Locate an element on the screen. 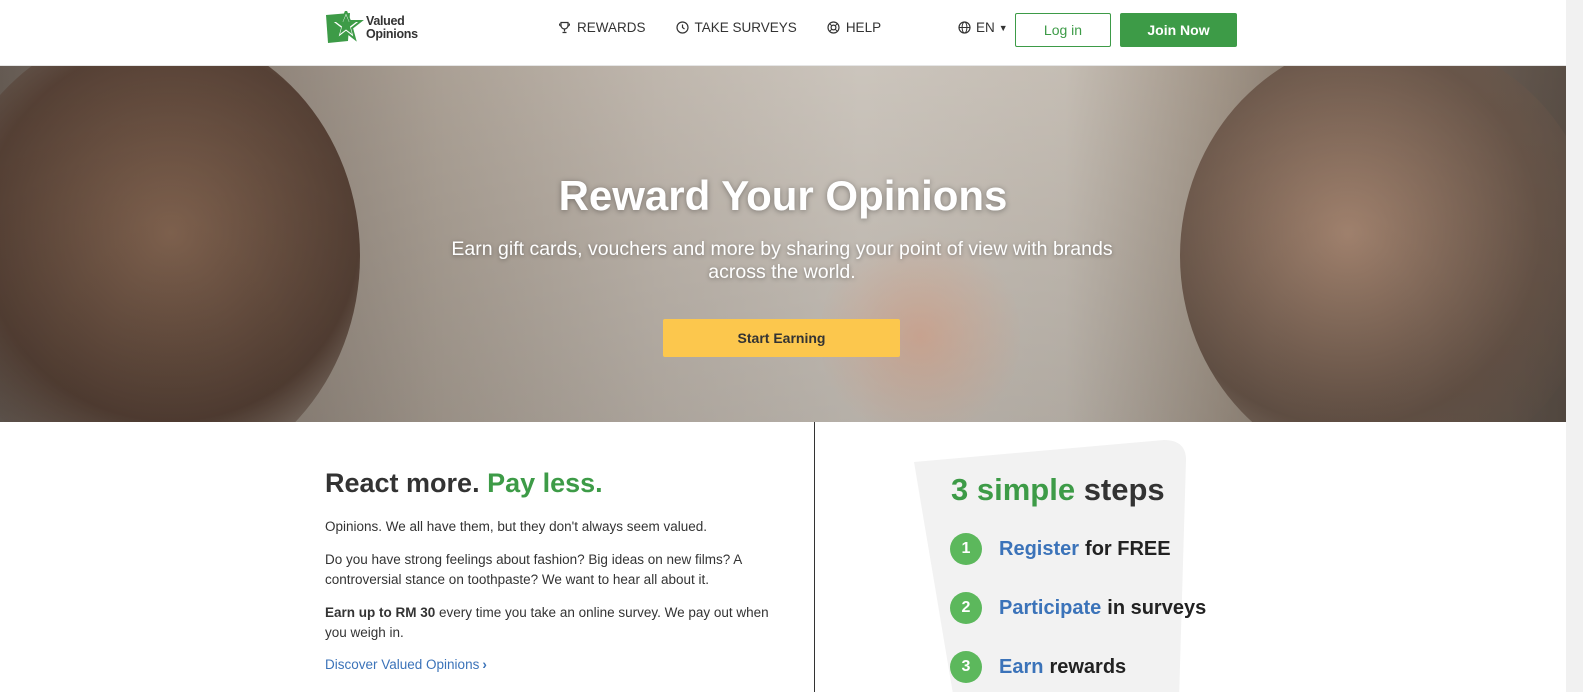 Image resolution: width=1583 pixels, height=692 pixels. steps-title: 3 simple steps is located at coordinates (1058, 490).